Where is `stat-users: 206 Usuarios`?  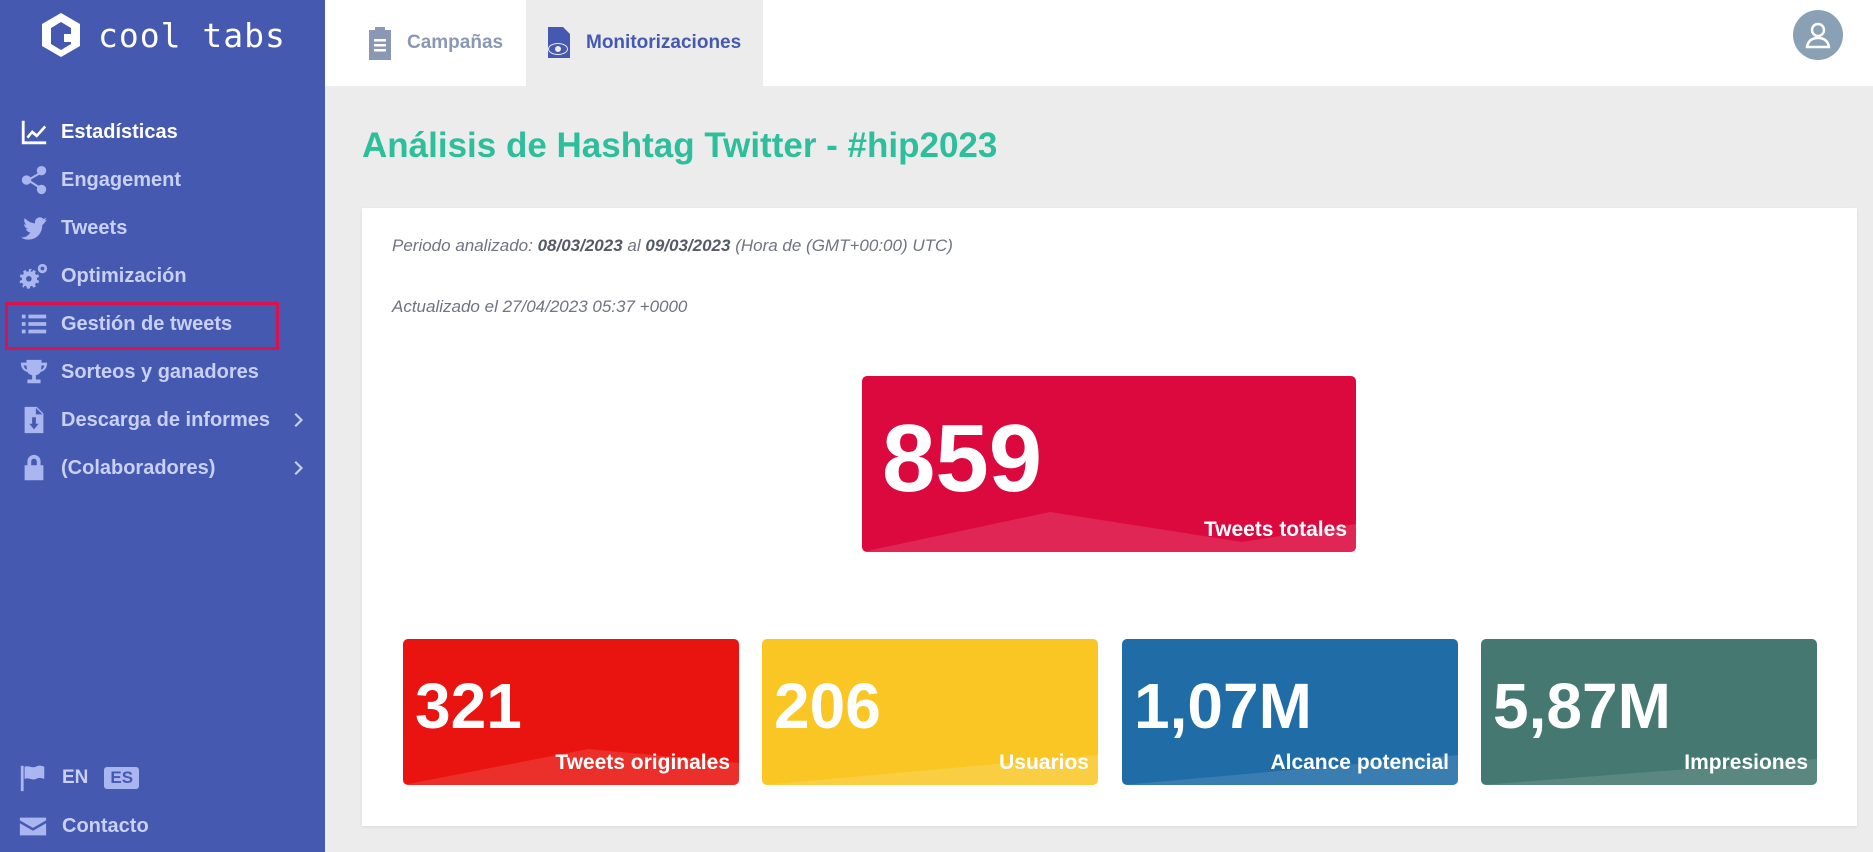 stat-users: 206 Usuarios is located at coordinates (930, 712).